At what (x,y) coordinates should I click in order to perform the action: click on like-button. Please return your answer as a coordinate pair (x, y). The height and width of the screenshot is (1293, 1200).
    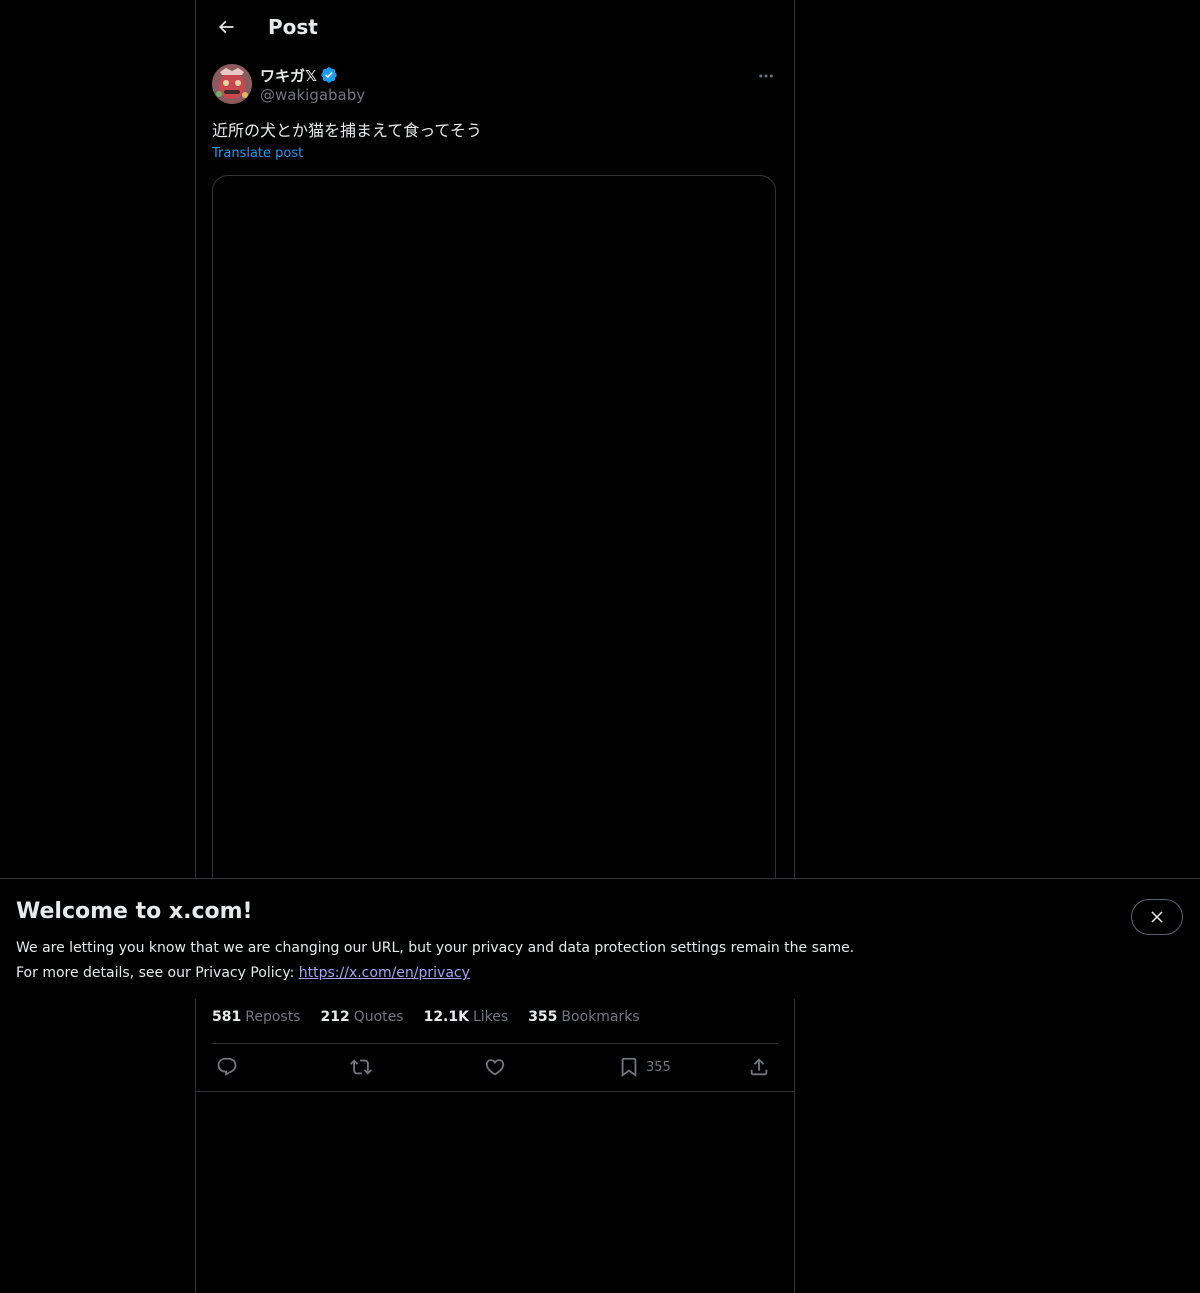
    Looking at the image, I should click on (495, 1067).